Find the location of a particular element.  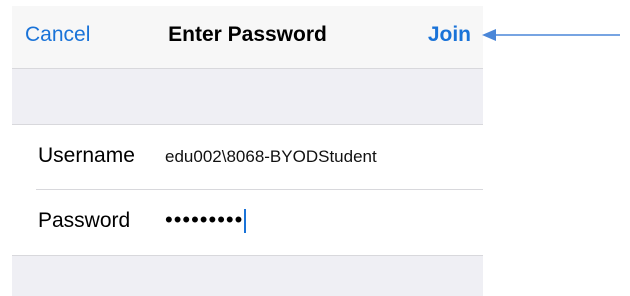

password-field: ••••••••• is located at coordinates (206, 220).